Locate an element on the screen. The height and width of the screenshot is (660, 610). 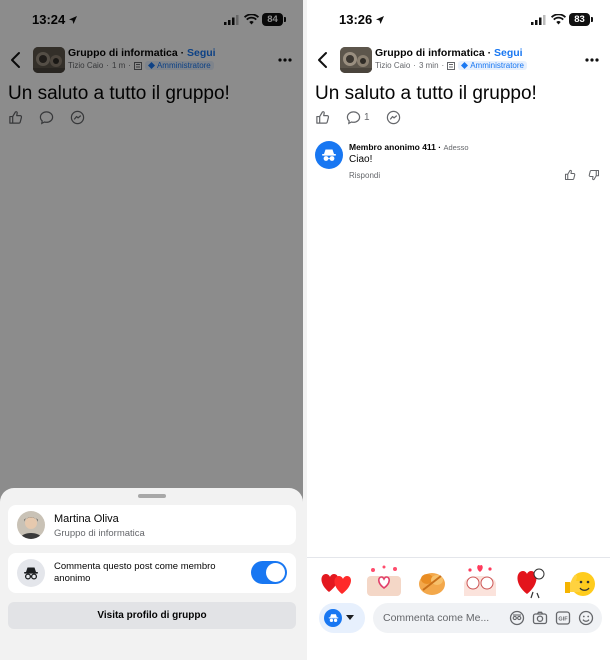
user-avatar is located at coordinates (31, 525).